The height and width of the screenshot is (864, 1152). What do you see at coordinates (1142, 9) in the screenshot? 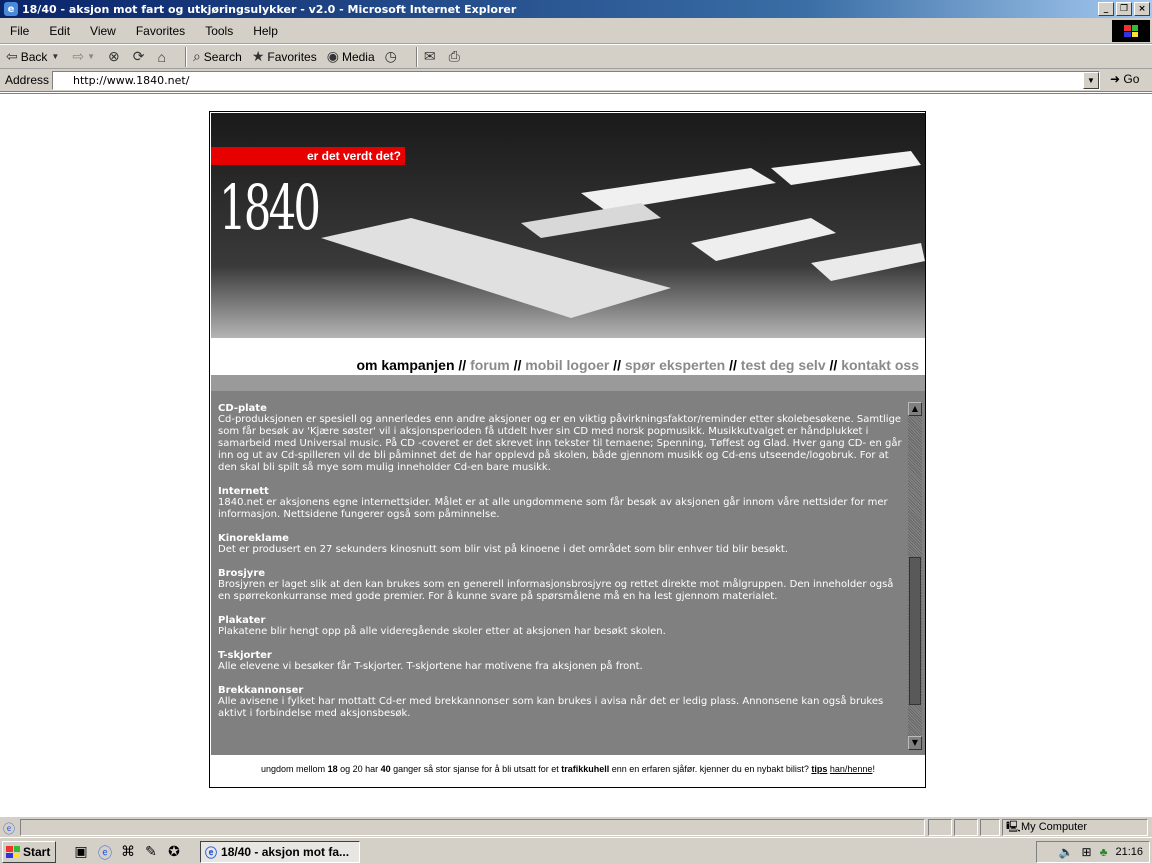
I see `close-button: ×` at bounding box center [1142, 9].